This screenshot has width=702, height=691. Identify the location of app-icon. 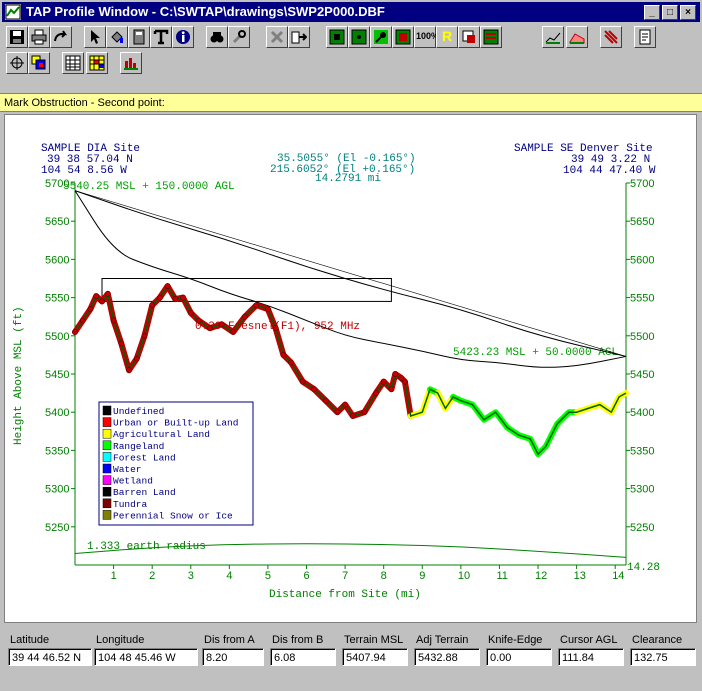
(13, 12).